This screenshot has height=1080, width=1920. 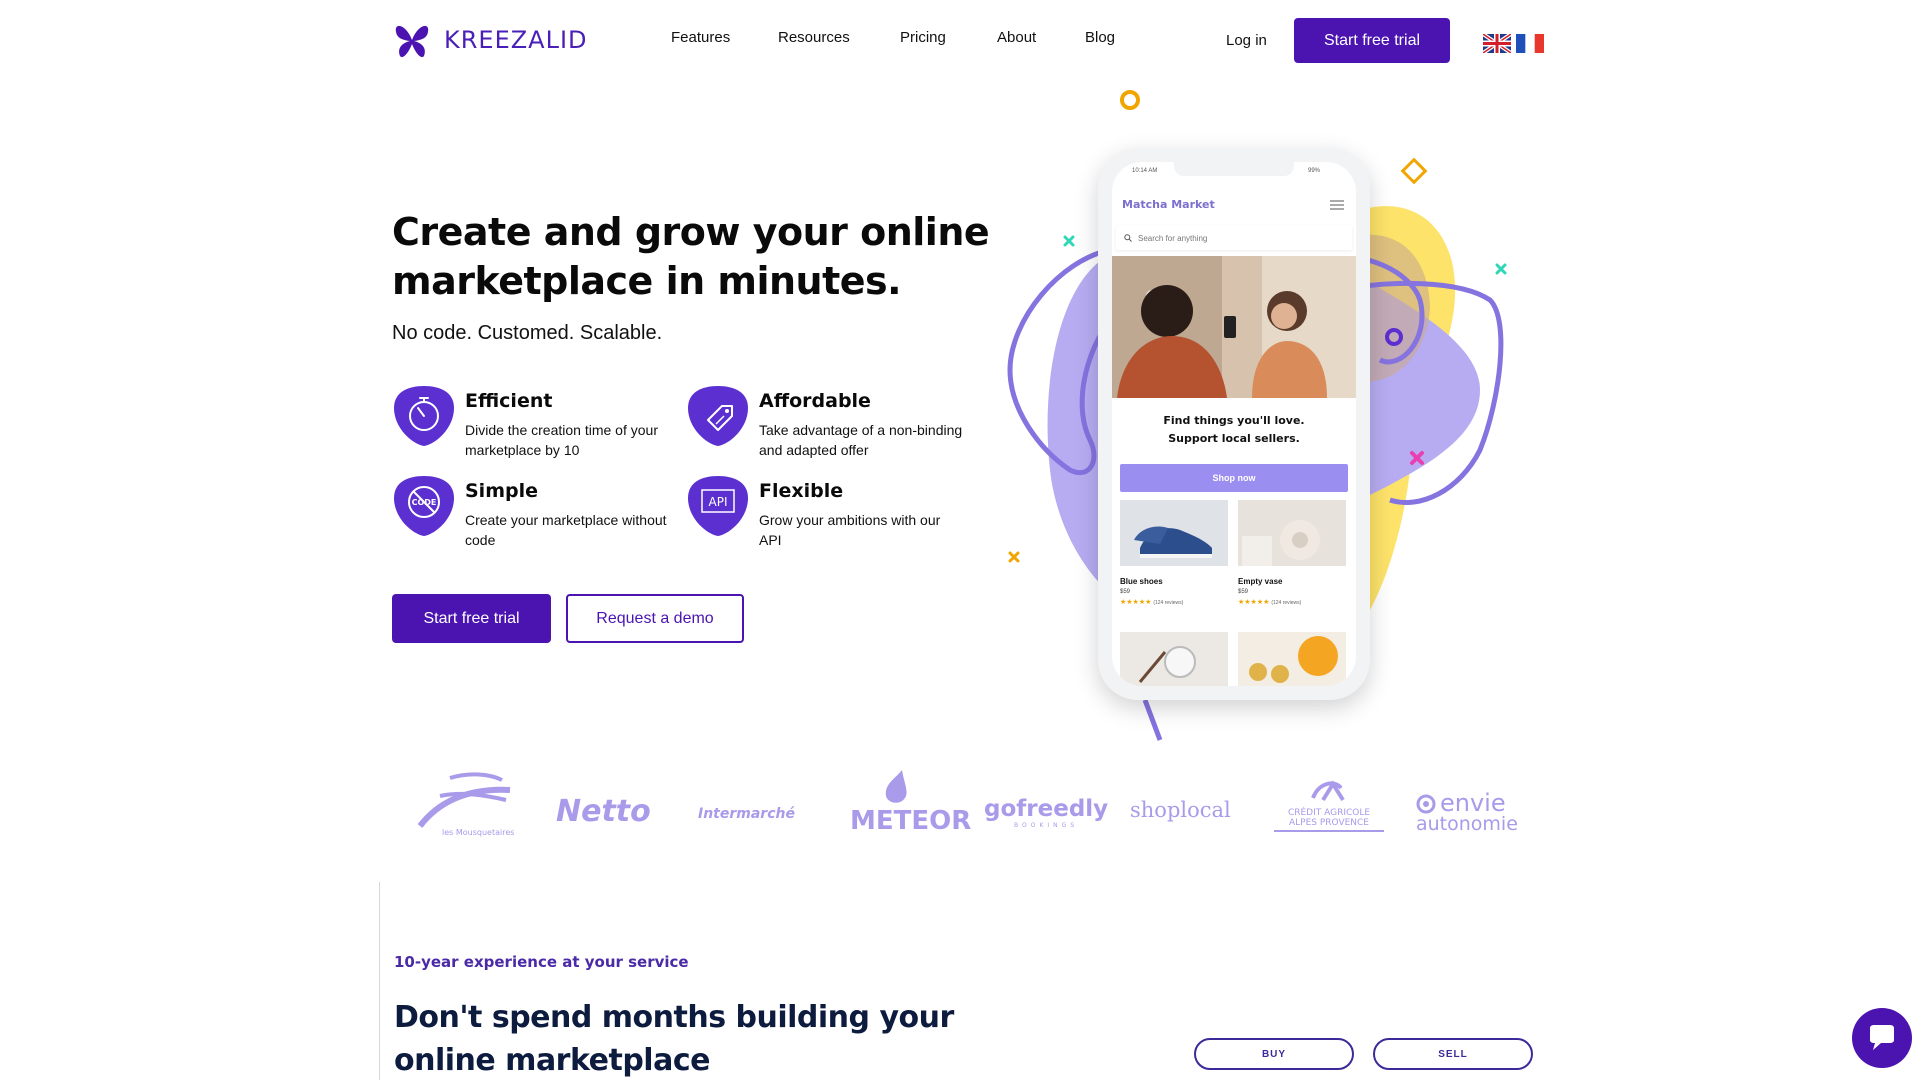 What do you see at coordinates (1453, 1054) in the screenshot?
I see `sell-tab-button: SELL` at bounding box center [1453, 1054].